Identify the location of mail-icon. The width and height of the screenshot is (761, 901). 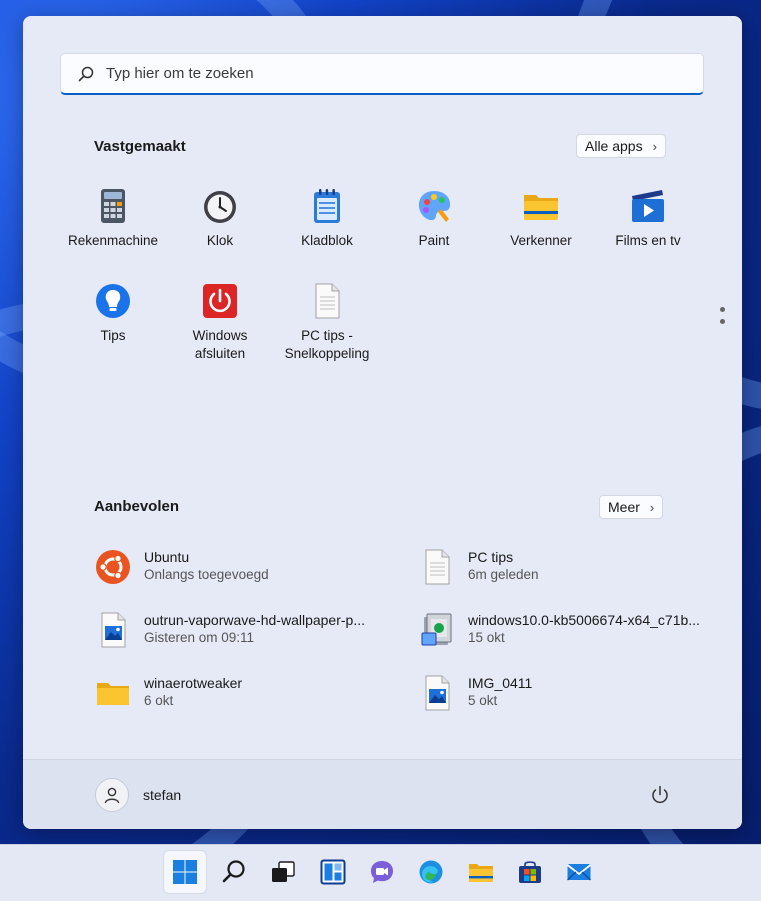
(579, 872).